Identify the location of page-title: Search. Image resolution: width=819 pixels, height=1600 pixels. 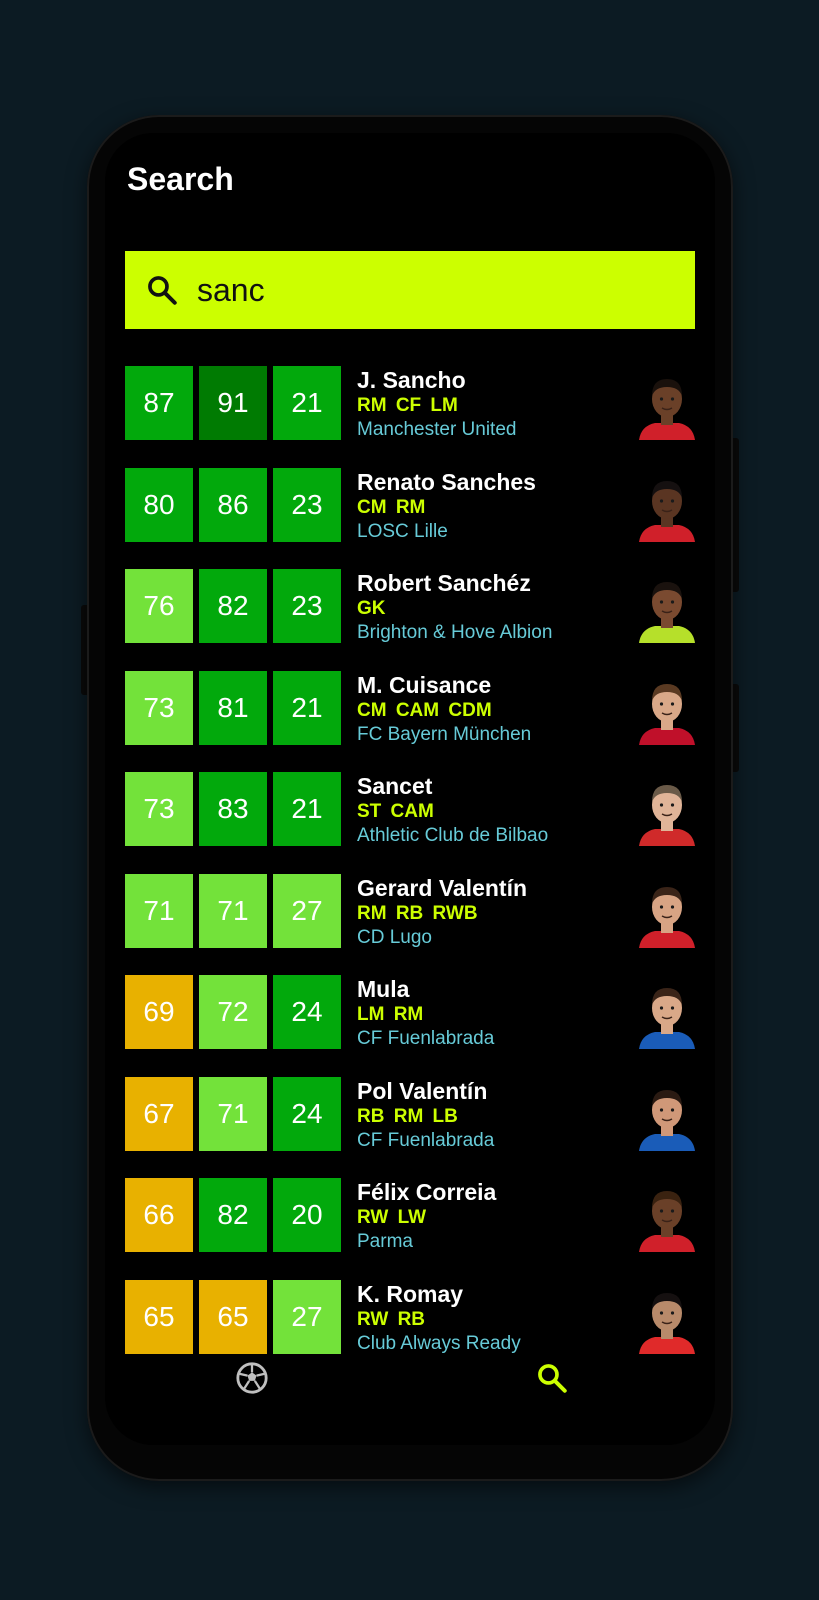
(180, 179).